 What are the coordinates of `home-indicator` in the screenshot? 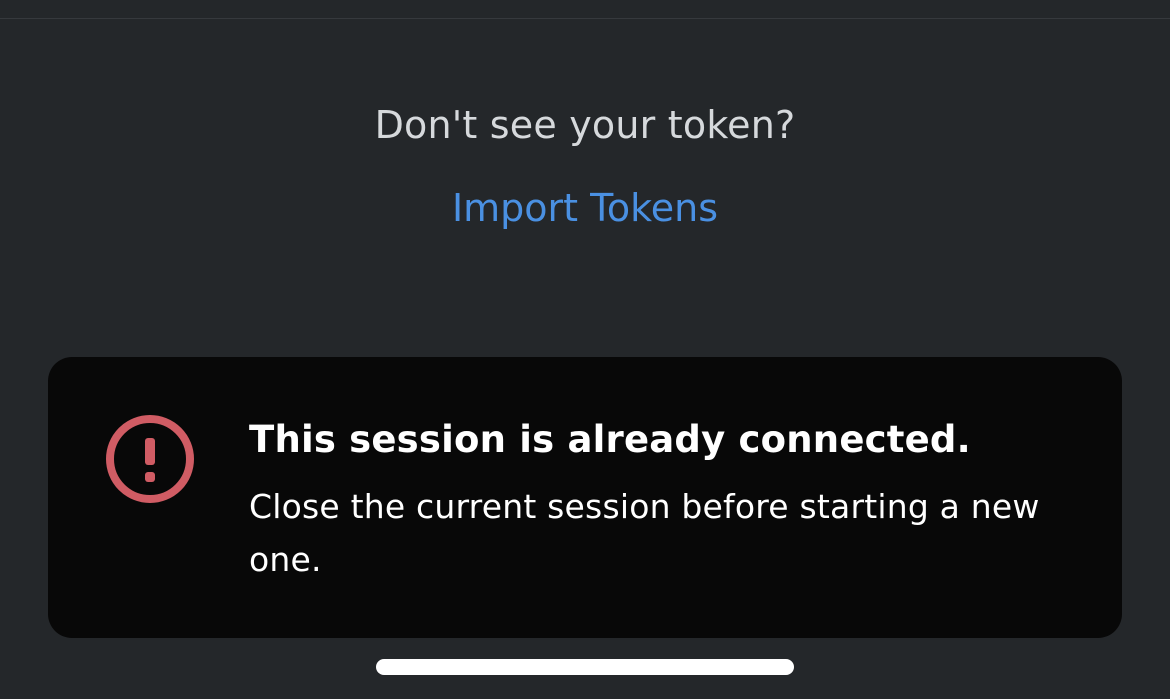 It's located at (585, 667).